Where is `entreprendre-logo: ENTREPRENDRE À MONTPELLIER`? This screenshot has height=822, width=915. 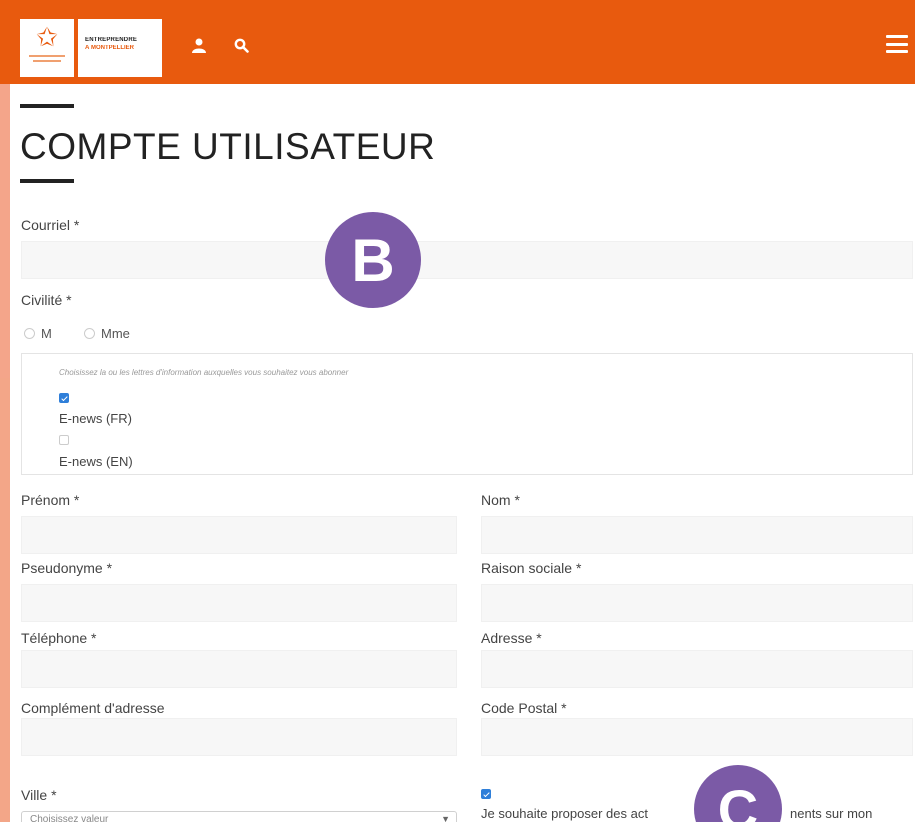
entreprendre-logo: ENTREPRENDRE À MONTPELLIER is located at coordinates (120, 48).